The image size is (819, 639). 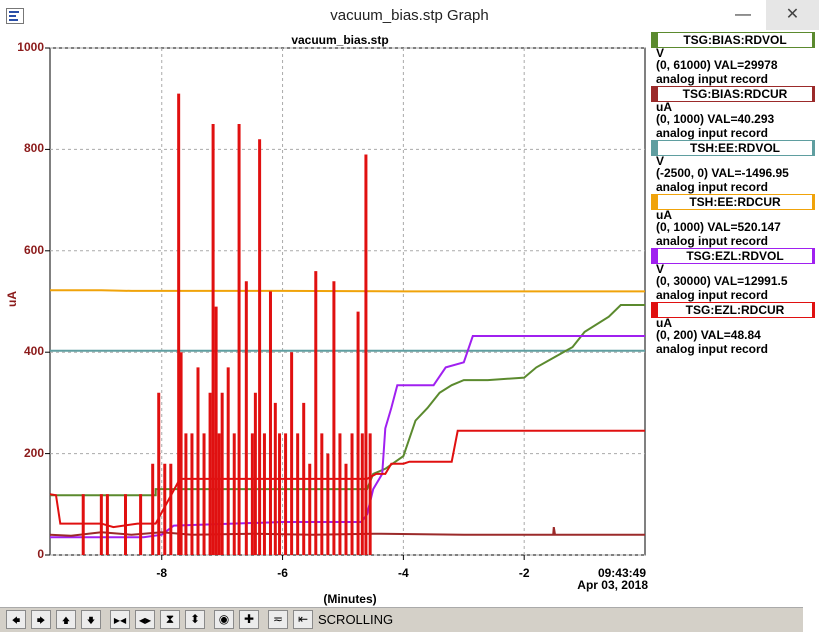 I want to click on arrow-right-icon: 🡆, so click(x=41, y=620).